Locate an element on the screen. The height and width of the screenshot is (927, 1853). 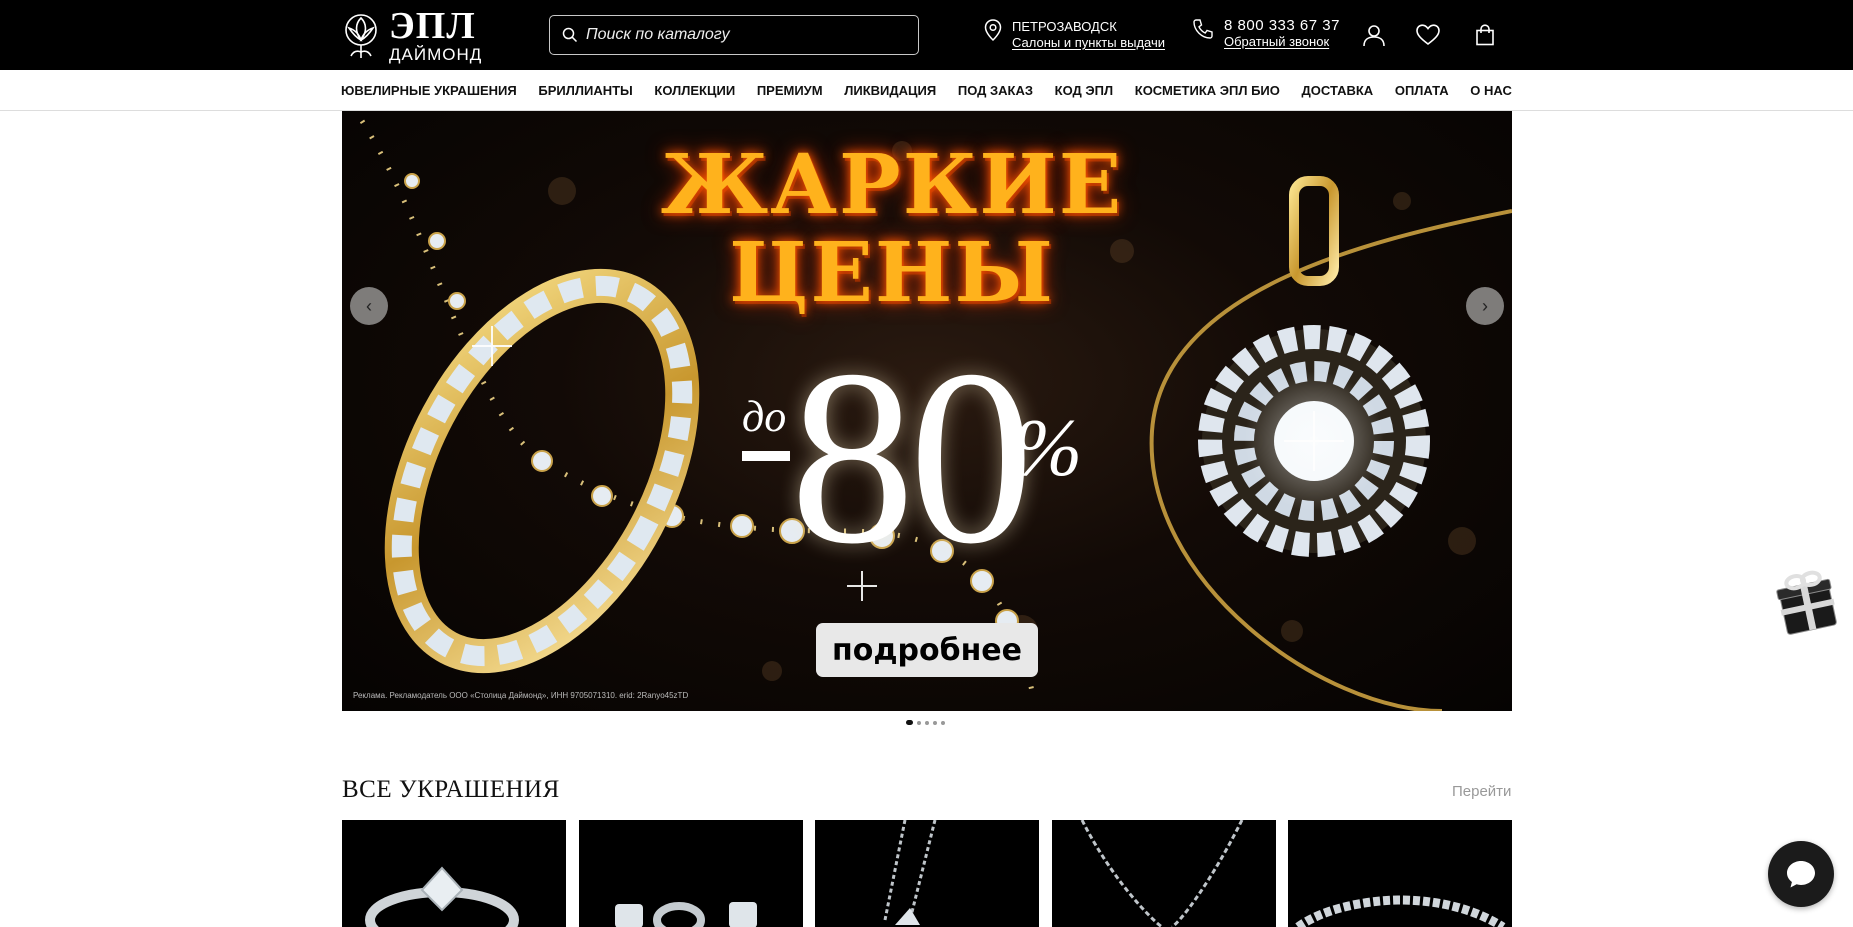
discount-label: до 80 % is located at coordinates (942, 462).